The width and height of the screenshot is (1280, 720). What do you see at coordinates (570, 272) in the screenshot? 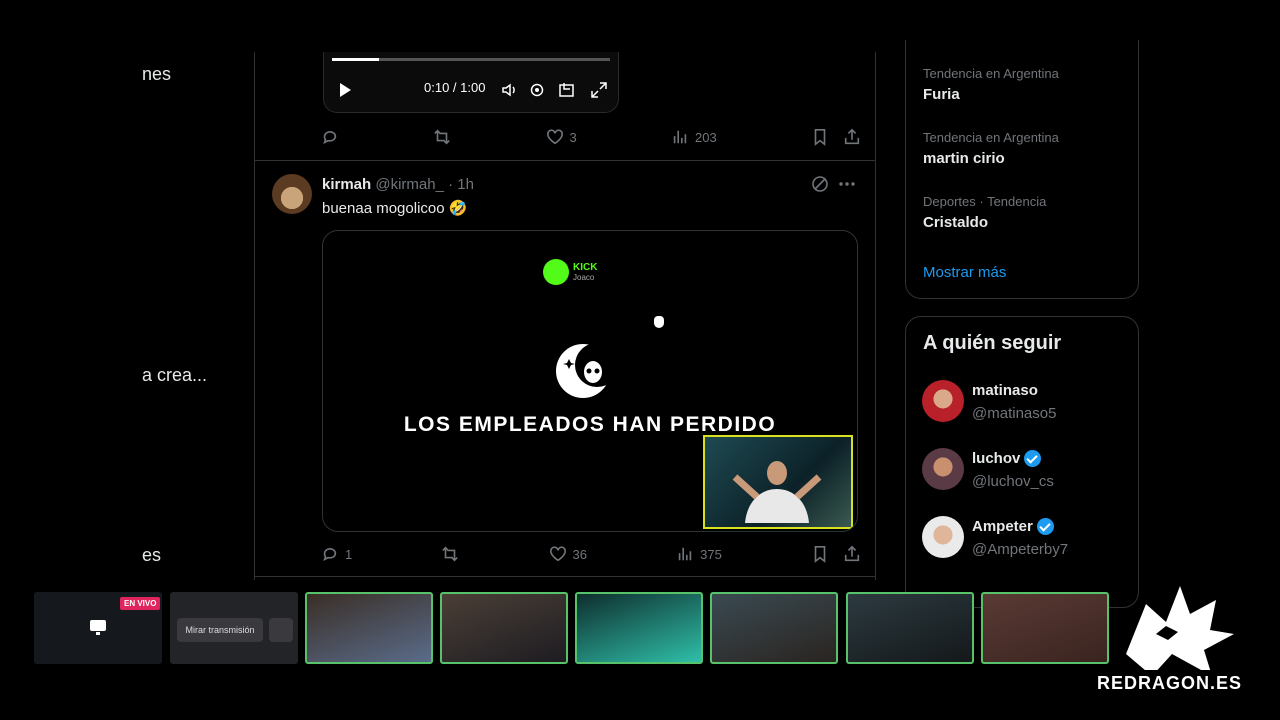
I see `kick-watermark: KICK Joaco` at bounding box center [570, 272].